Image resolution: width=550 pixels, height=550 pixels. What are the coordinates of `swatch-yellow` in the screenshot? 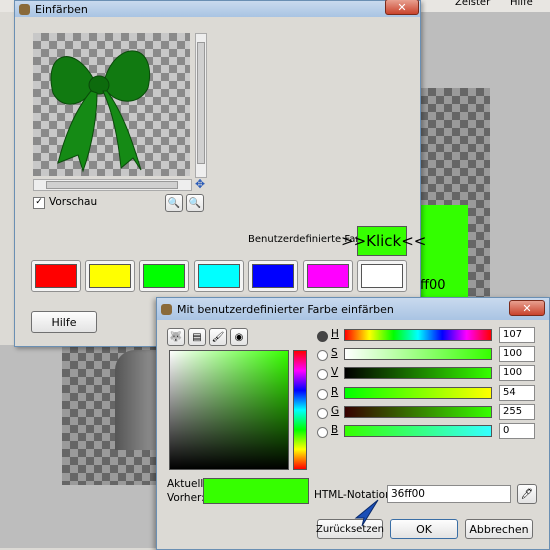 It's located at (110, 276).